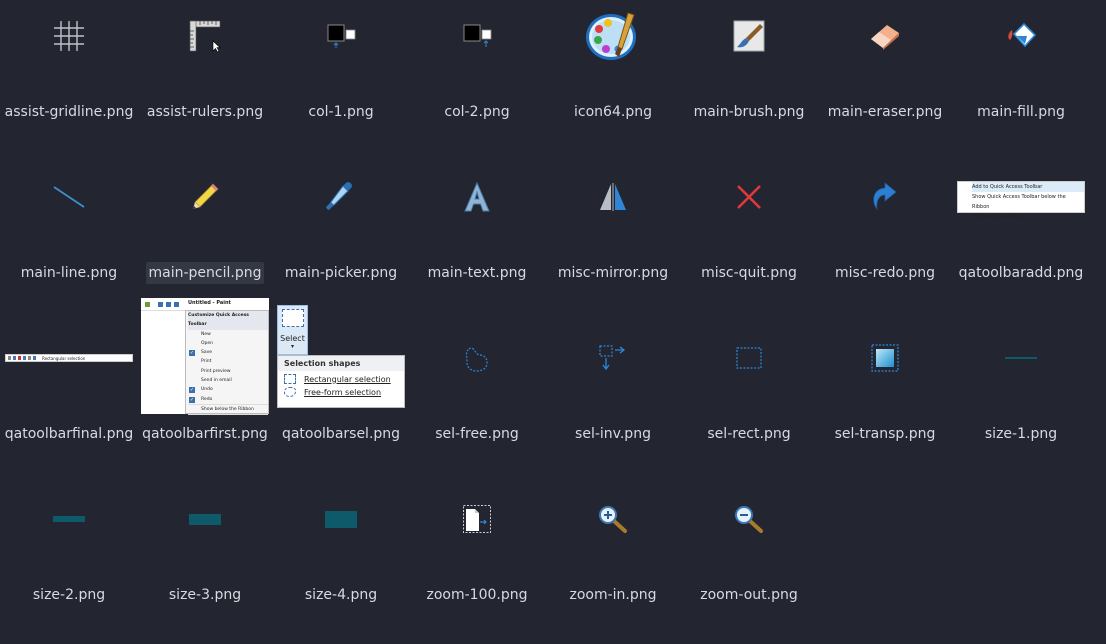  Describe the element at coordinates (206, 334) in the screenshot. I see `qat-first-item: New` at that location.